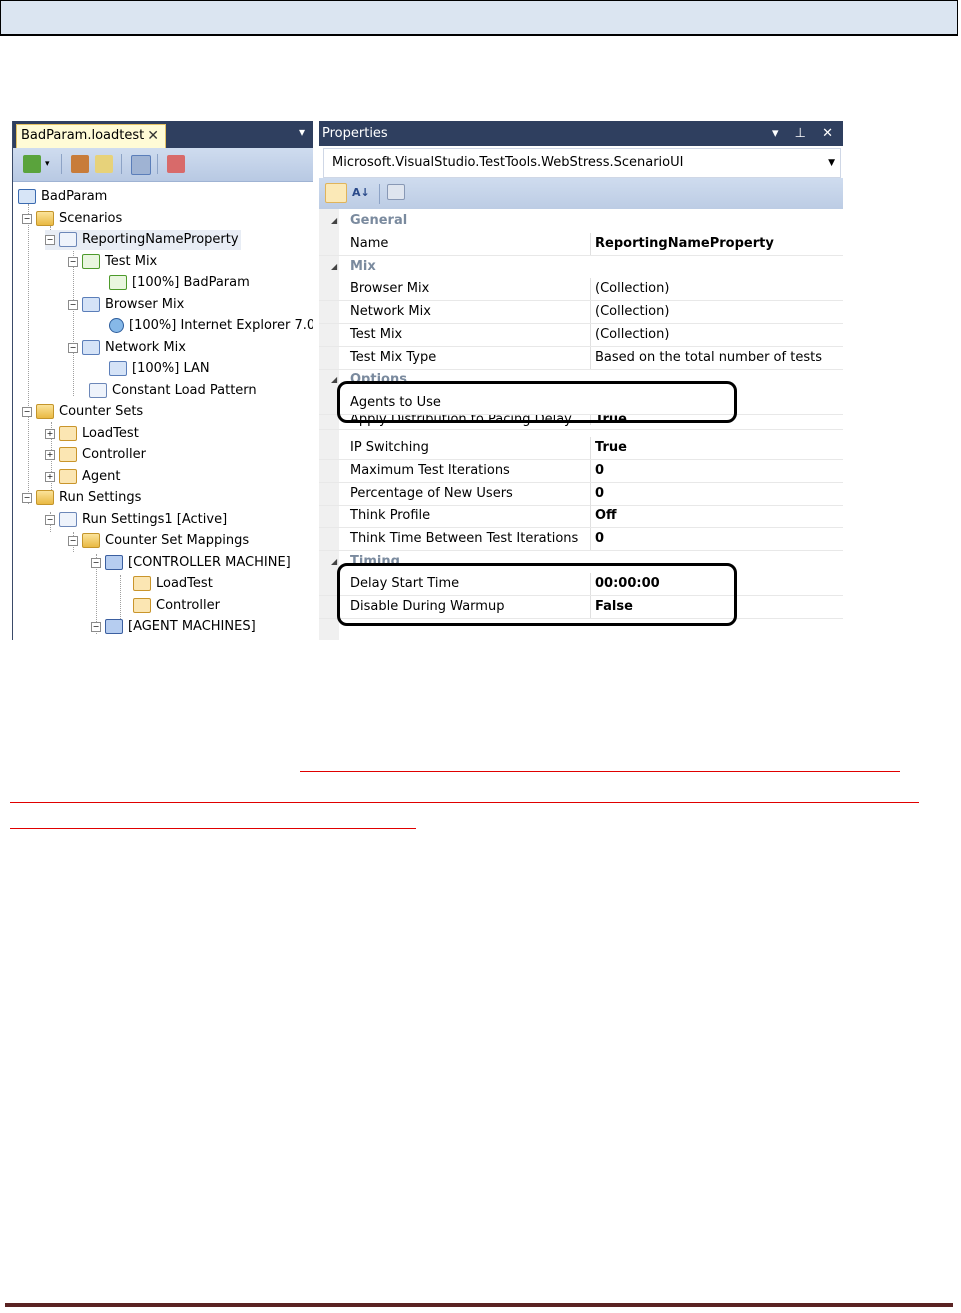  I want to click on property-row-test-mix: Test Mix (Collection), so click(581, 335).